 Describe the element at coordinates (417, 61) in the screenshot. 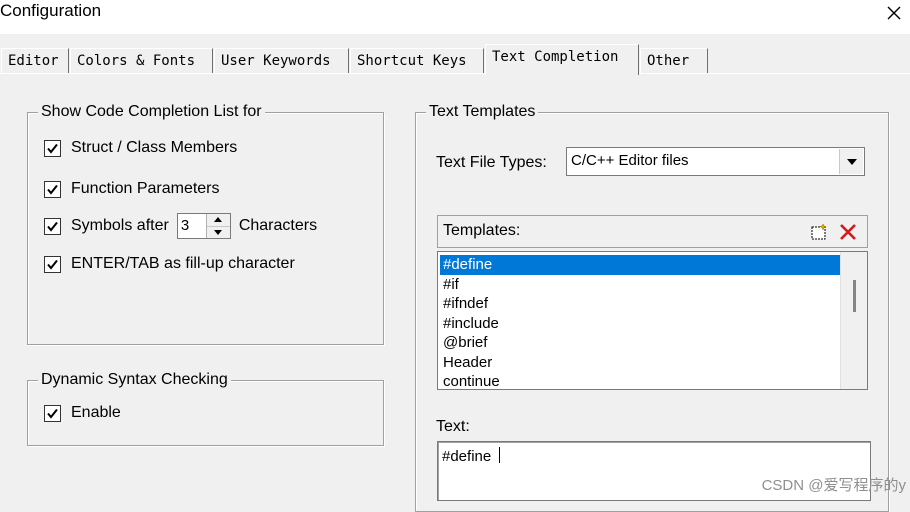

I see `tab-shortcut-keys: Shortcut Keys` at that location.